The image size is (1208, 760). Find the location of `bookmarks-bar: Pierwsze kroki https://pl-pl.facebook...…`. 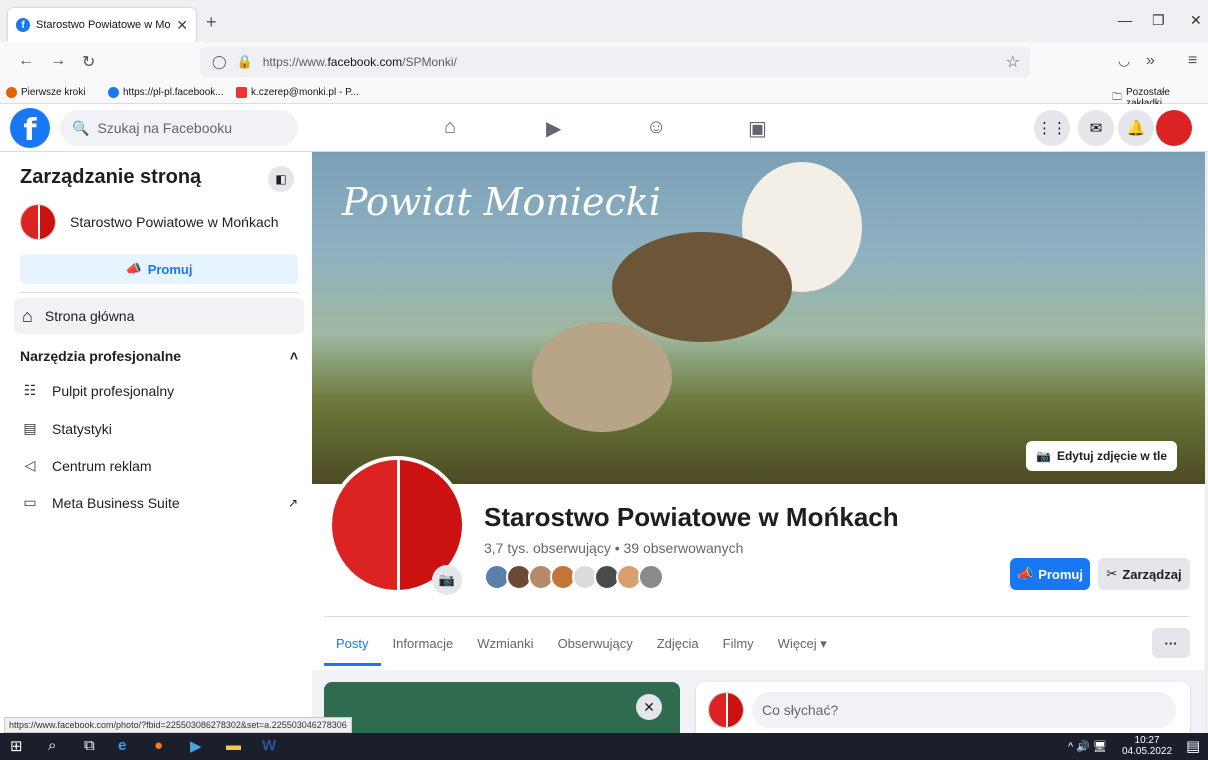

bookmarks-bar: Pierwsze kroki https://pl-pl.facebook...… is located at coordinates (604, 95).